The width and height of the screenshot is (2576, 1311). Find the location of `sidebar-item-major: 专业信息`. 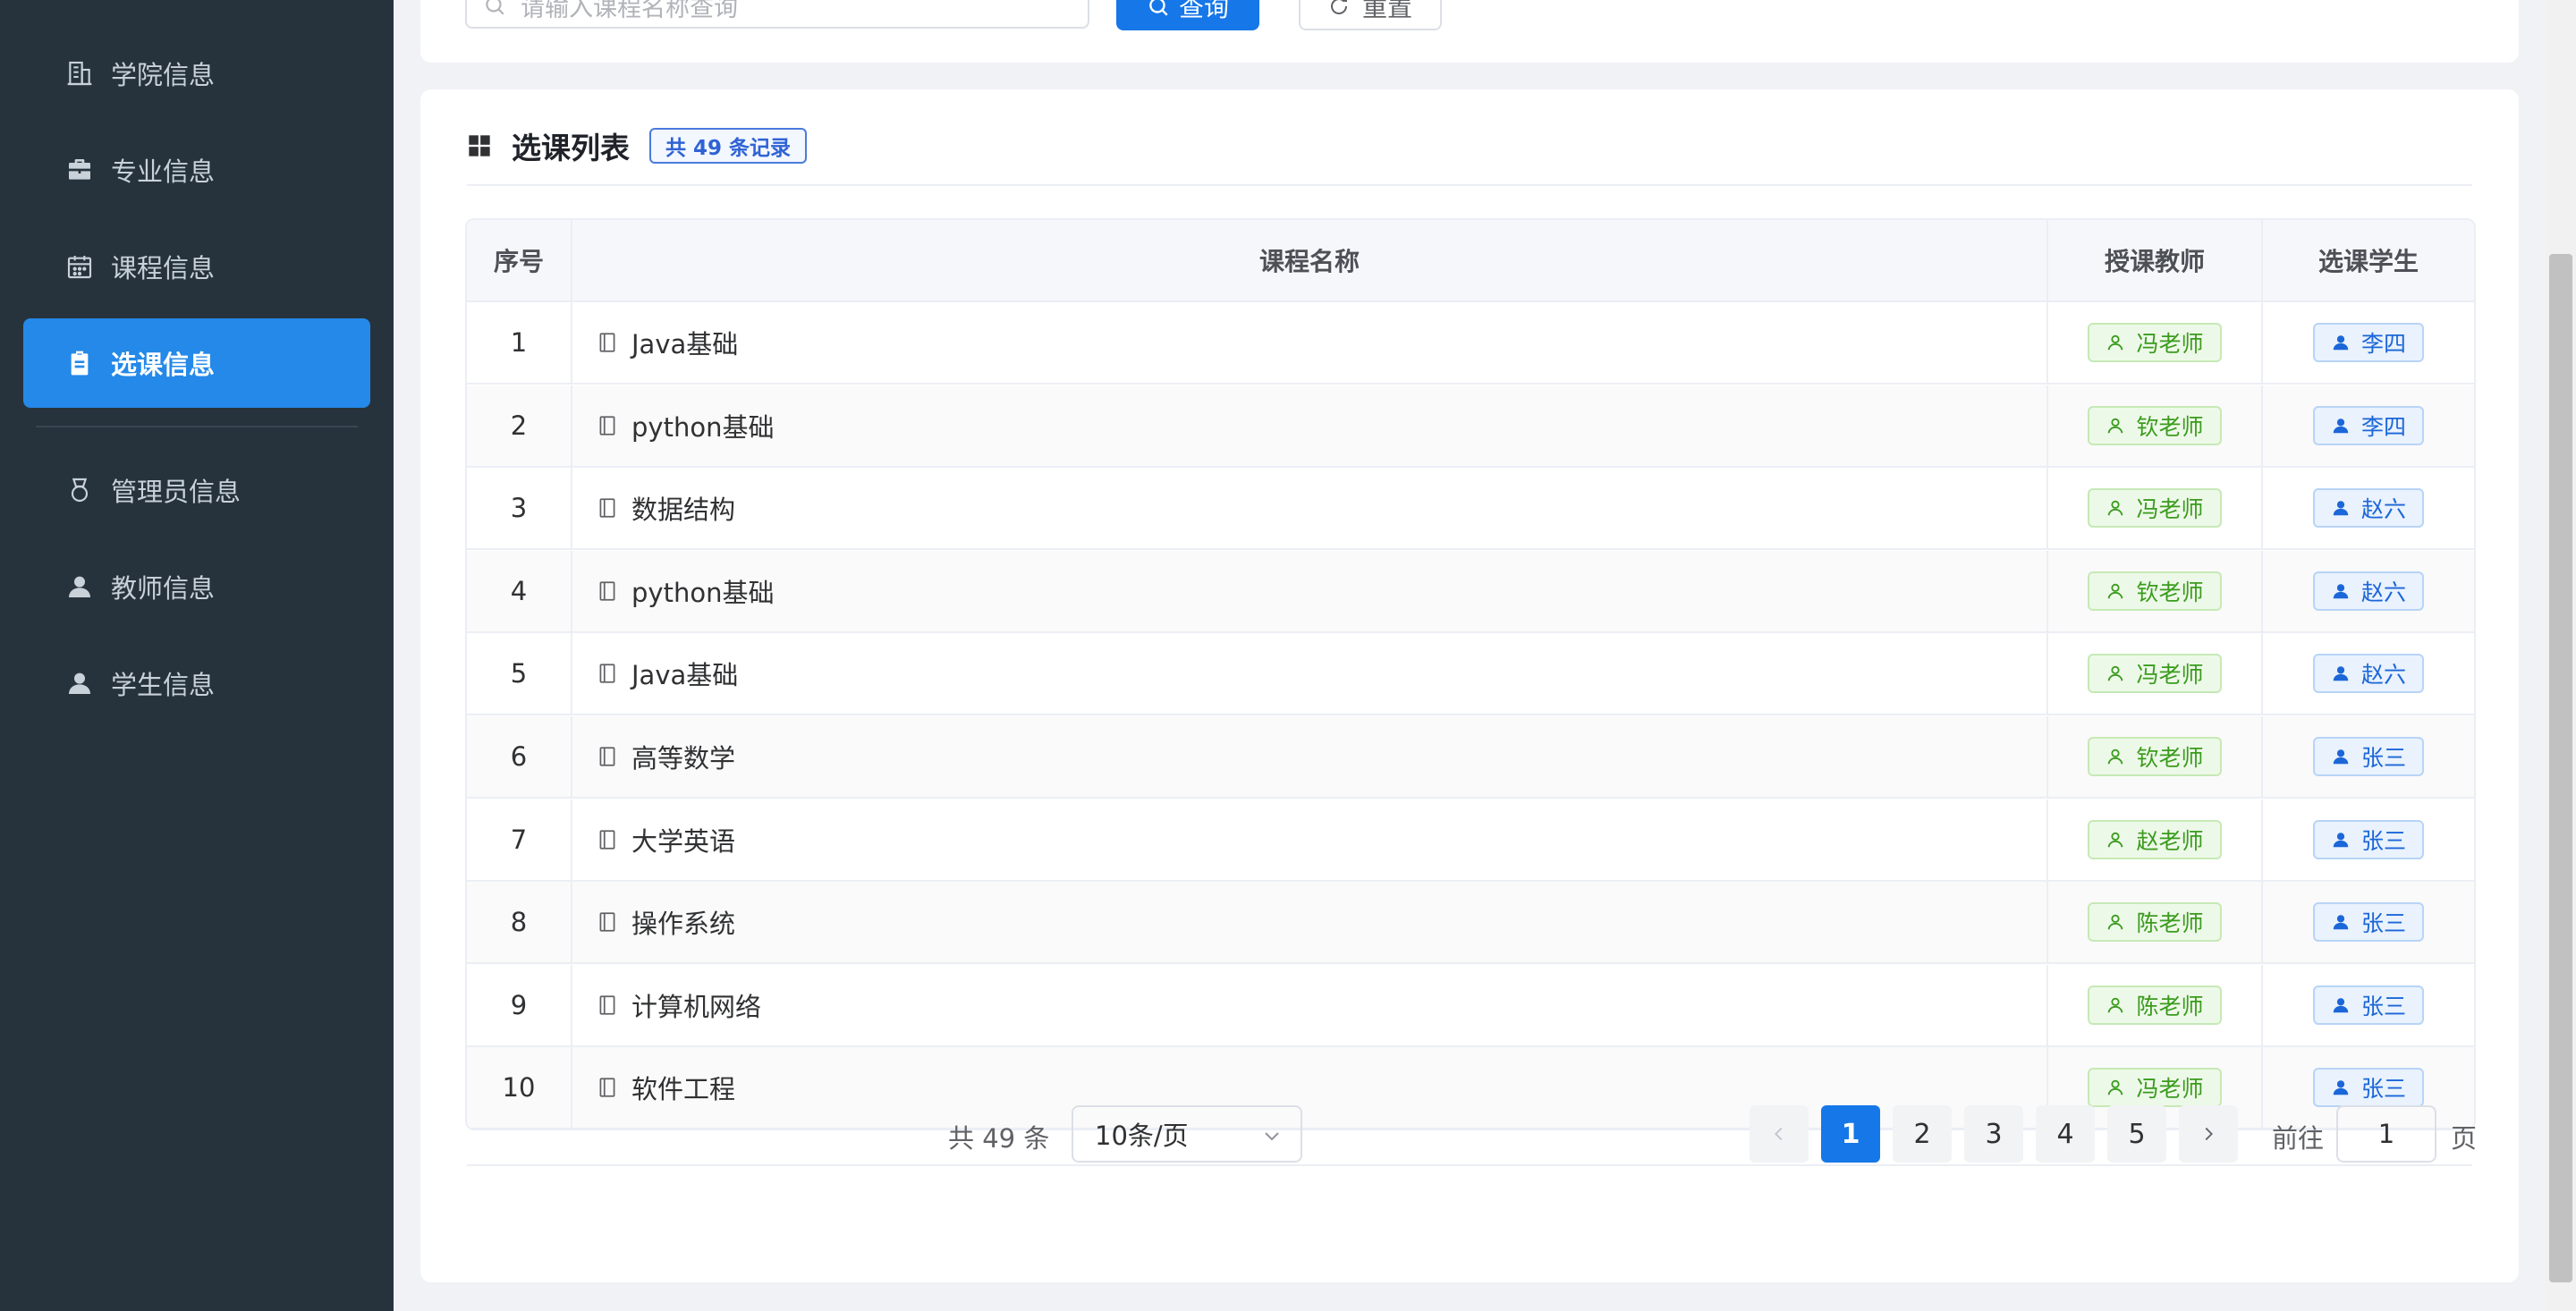

sidebar-item-major: 专业信息 is located at coordinates (196, 170).